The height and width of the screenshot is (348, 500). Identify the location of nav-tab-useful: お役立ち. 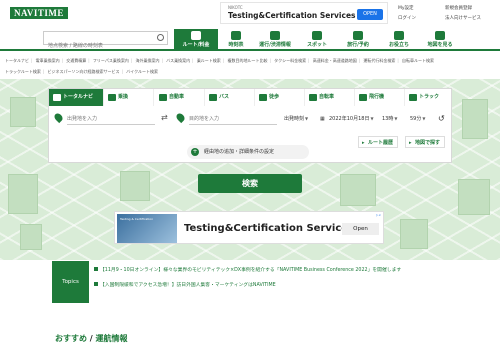
(399, 40).